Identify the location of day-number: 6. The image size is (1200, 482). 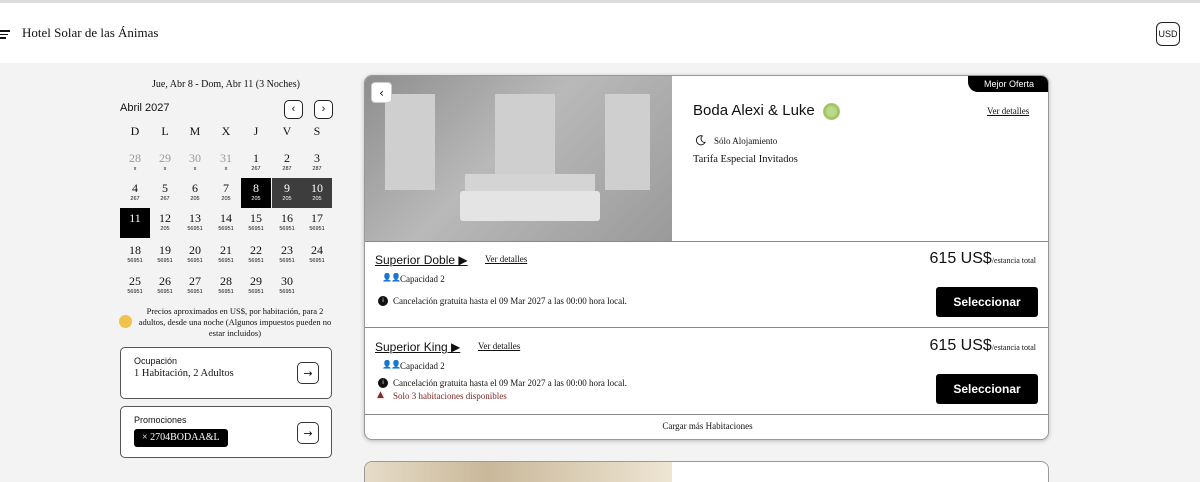
(195, 188).